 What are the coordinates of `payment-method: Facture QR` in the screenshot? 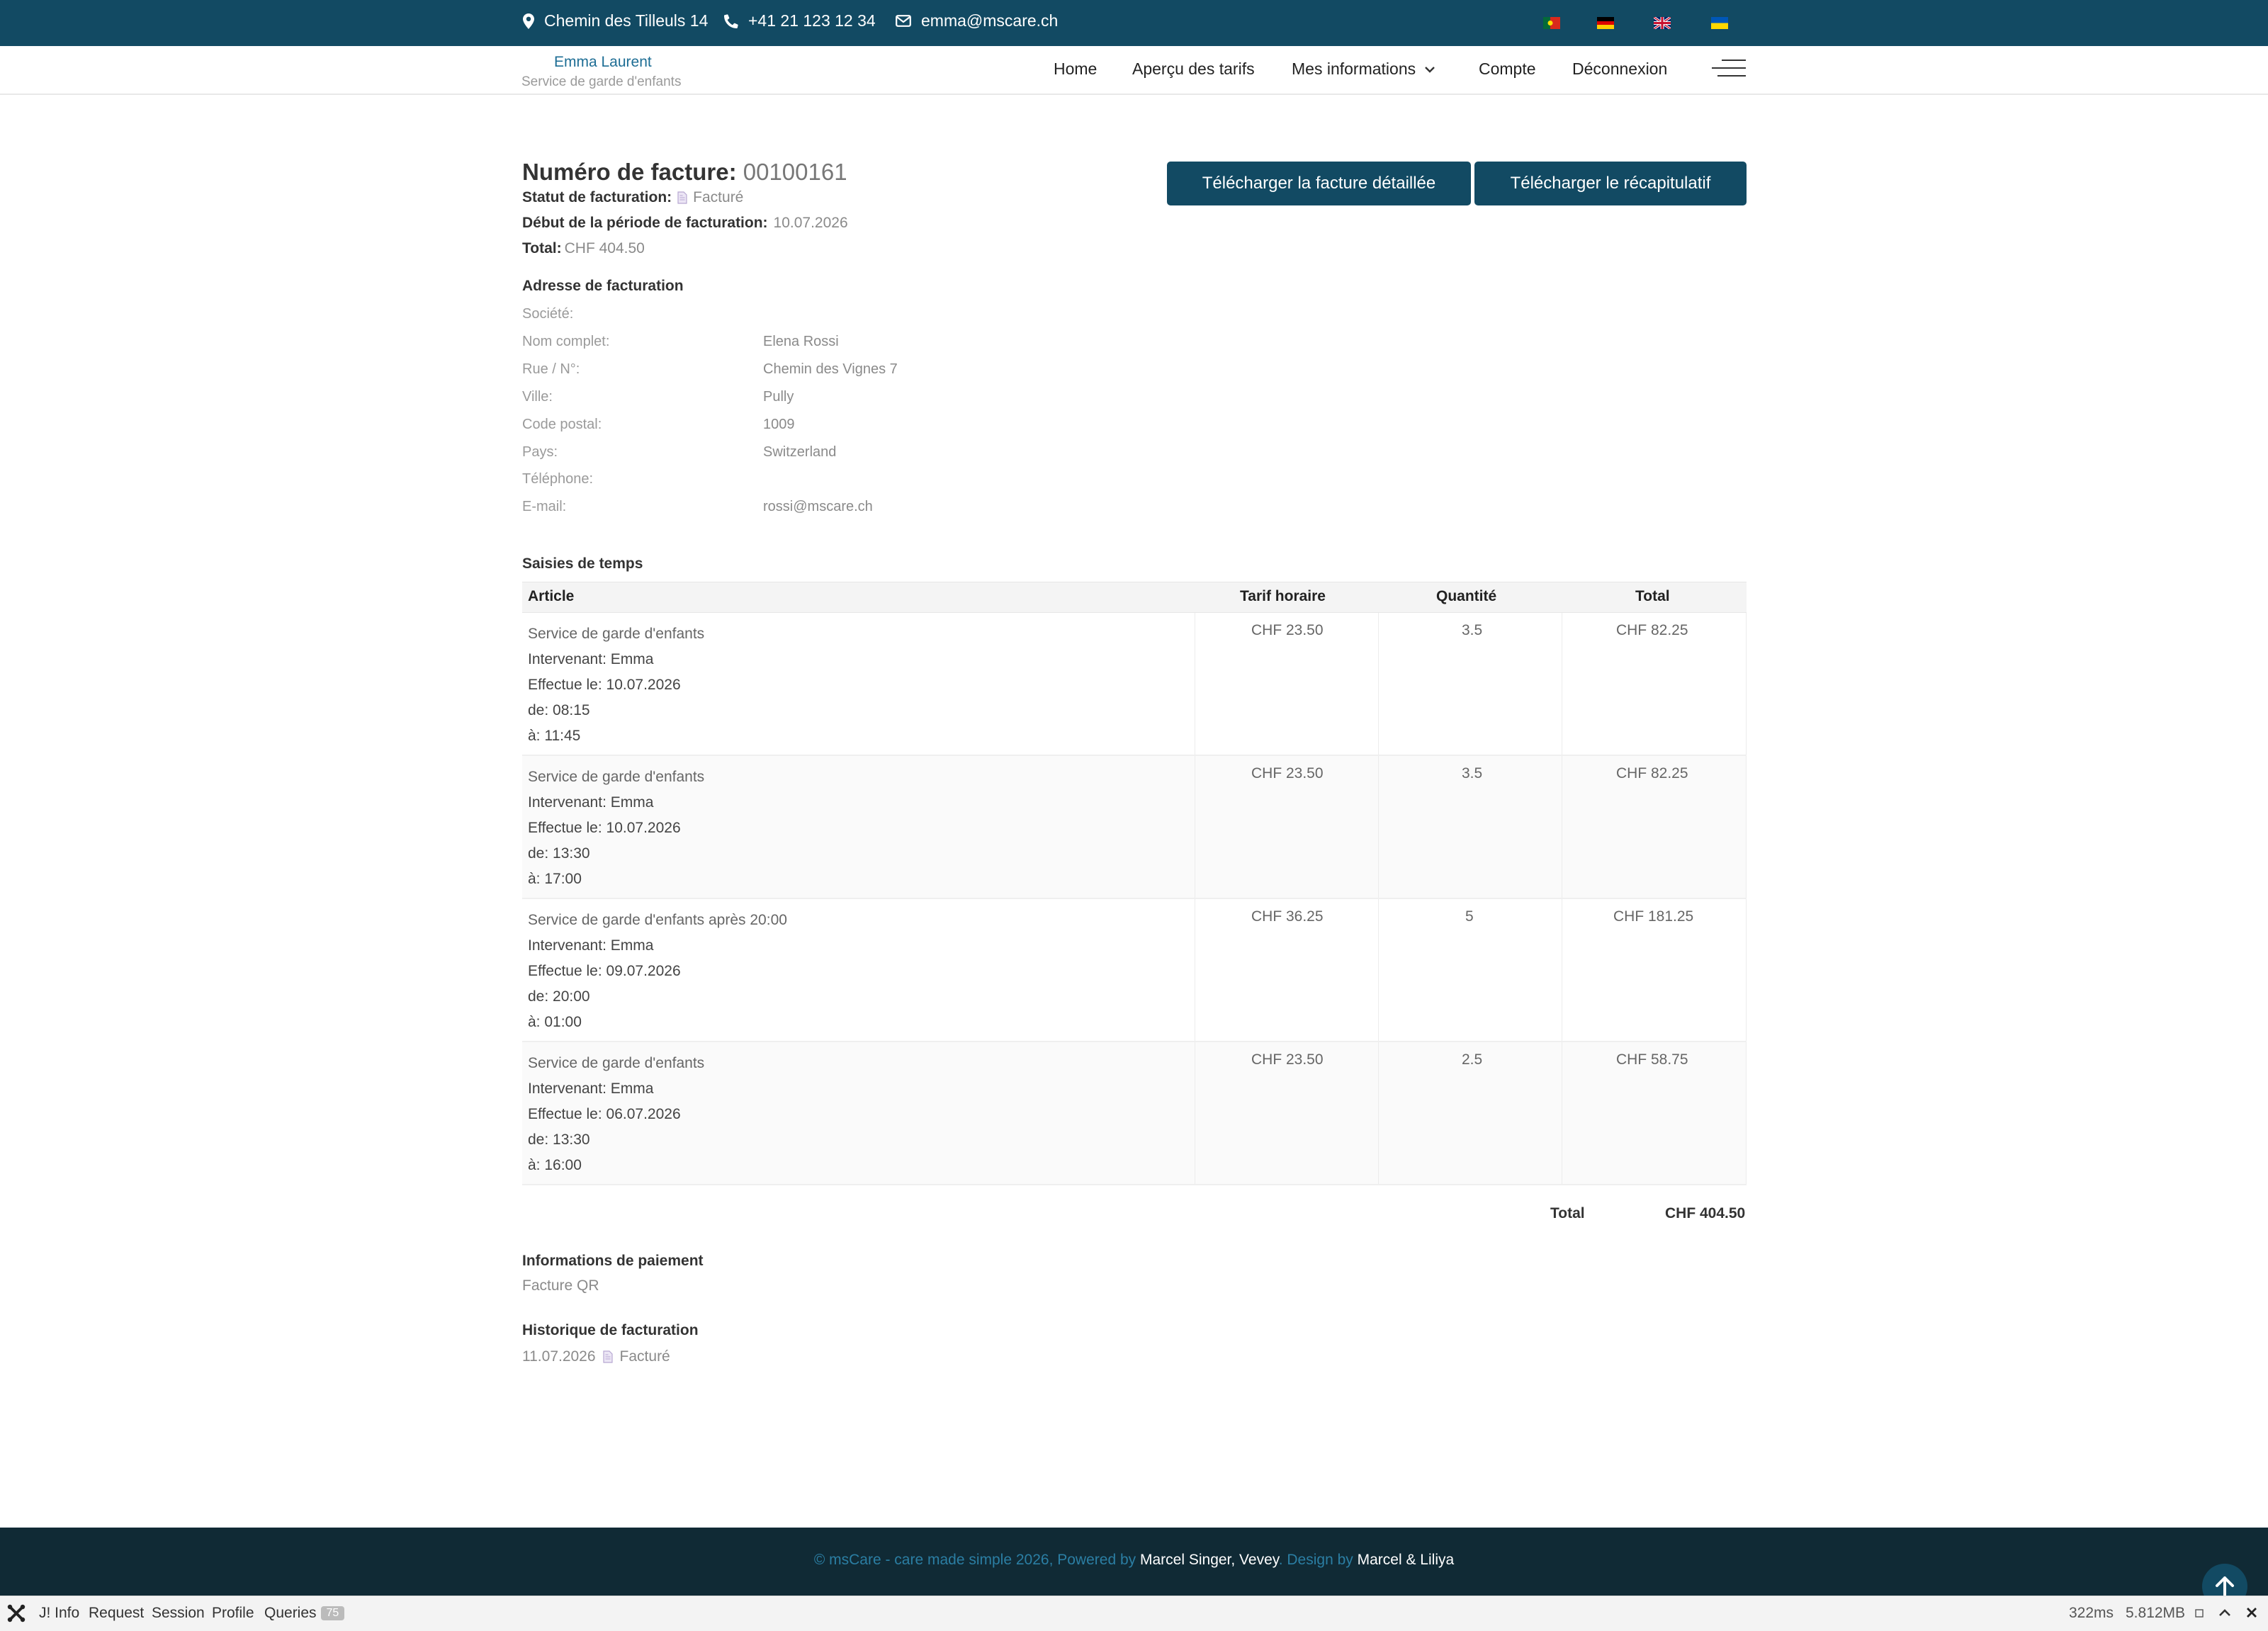 It's located at (560, 1285).